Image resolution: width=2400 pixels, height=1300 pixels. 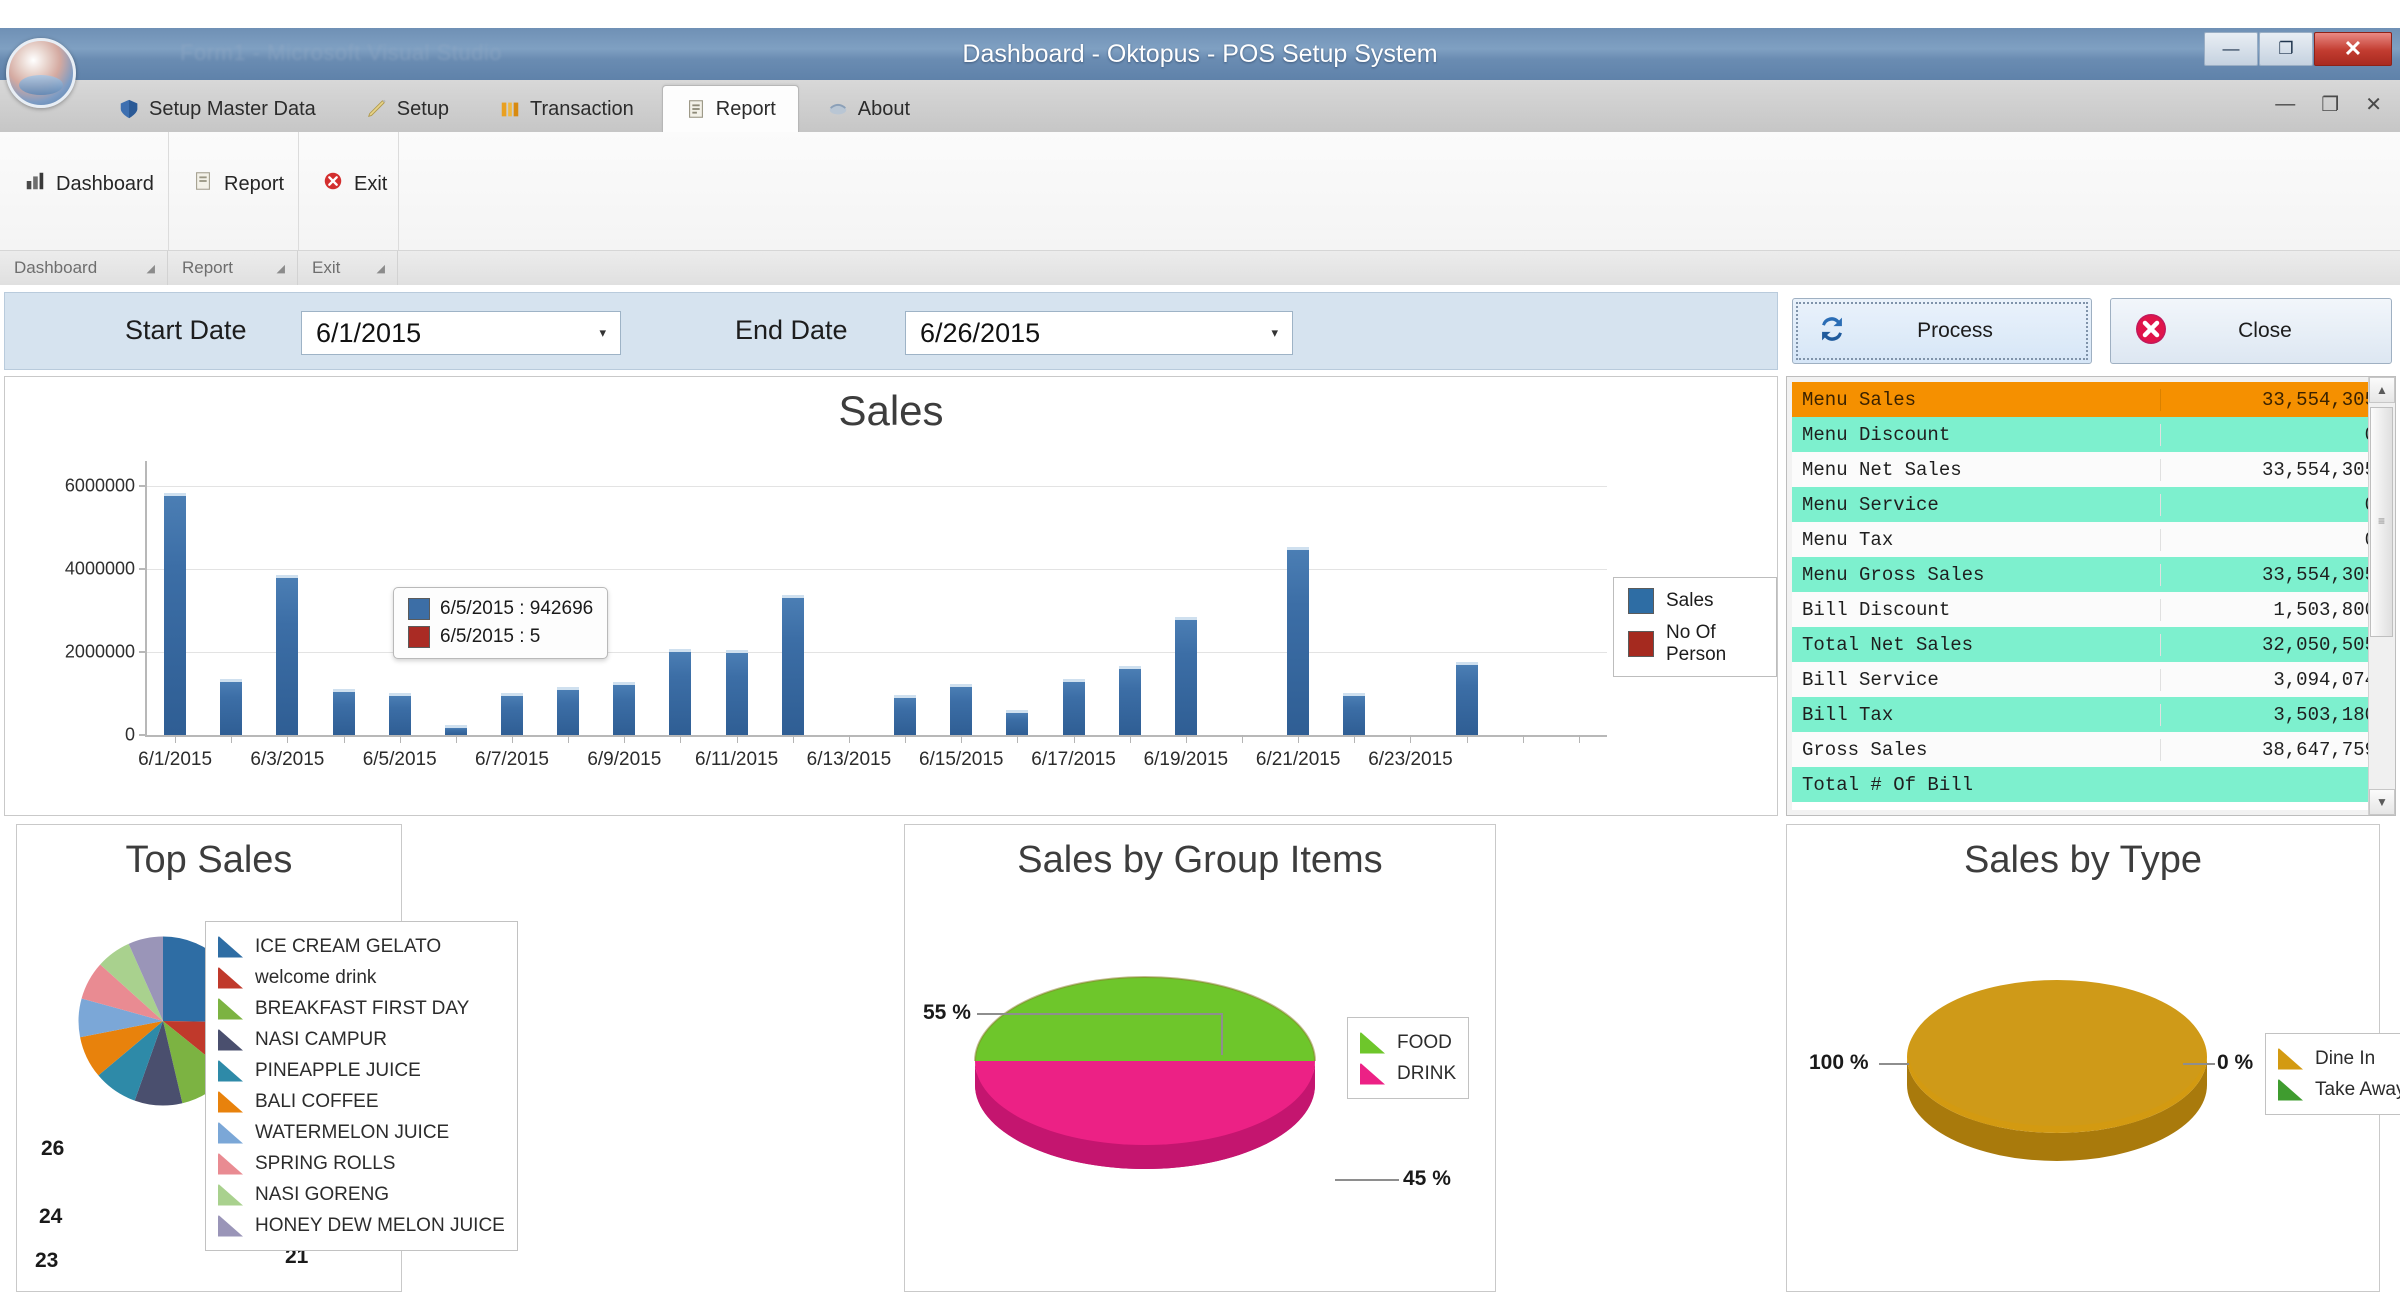 I want to click on start-date-value: 6/1/2015, so click(x=369, y=332).